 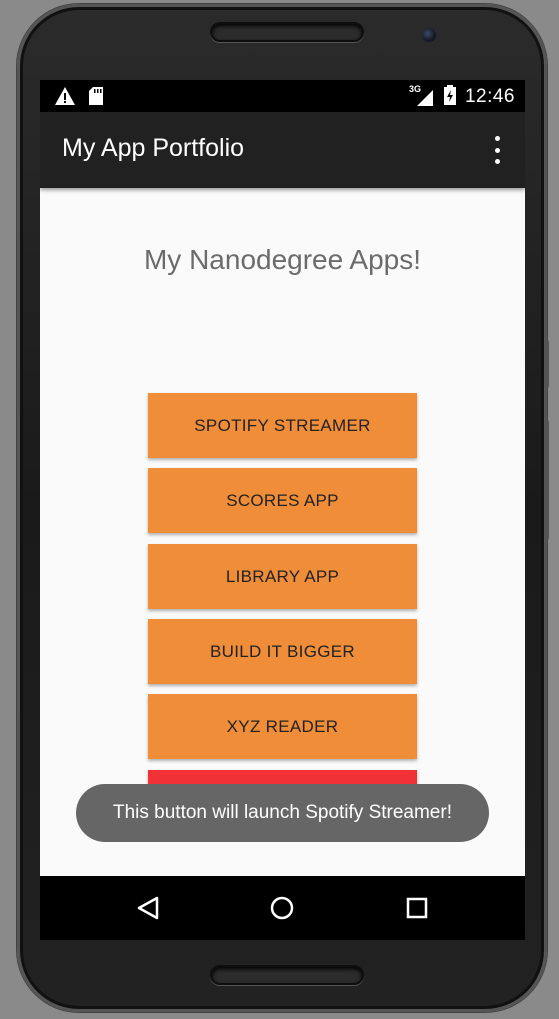 What do you see at coordinates (282, 651) in the screenshot?
I see `build-it-bigger-button: BUILD IT BIGGER` at bounding box center [282, 651].